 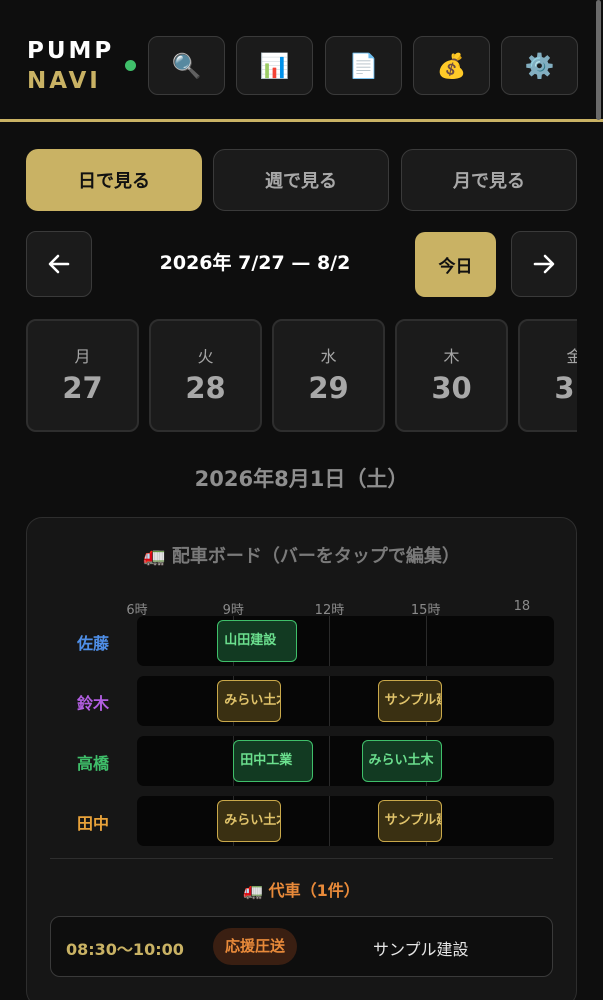 What do you see at coordinates (522, 606) in the screenshot?
I see `time-tick: 18` at bounding box center [522, 606].